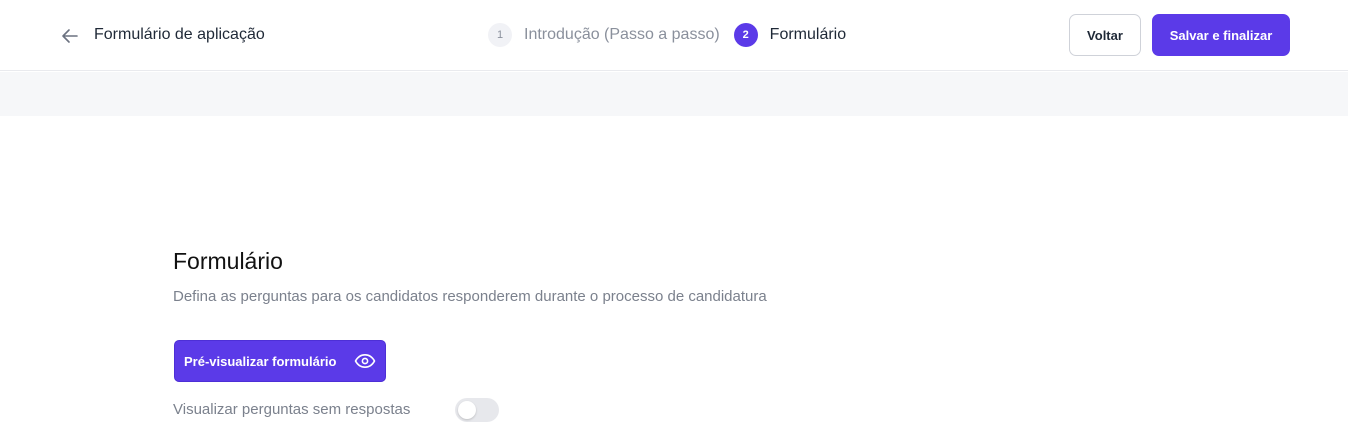 This screenshot has height=446, width=1348. I want to click on step-label: Formulário, so click(808, 34).